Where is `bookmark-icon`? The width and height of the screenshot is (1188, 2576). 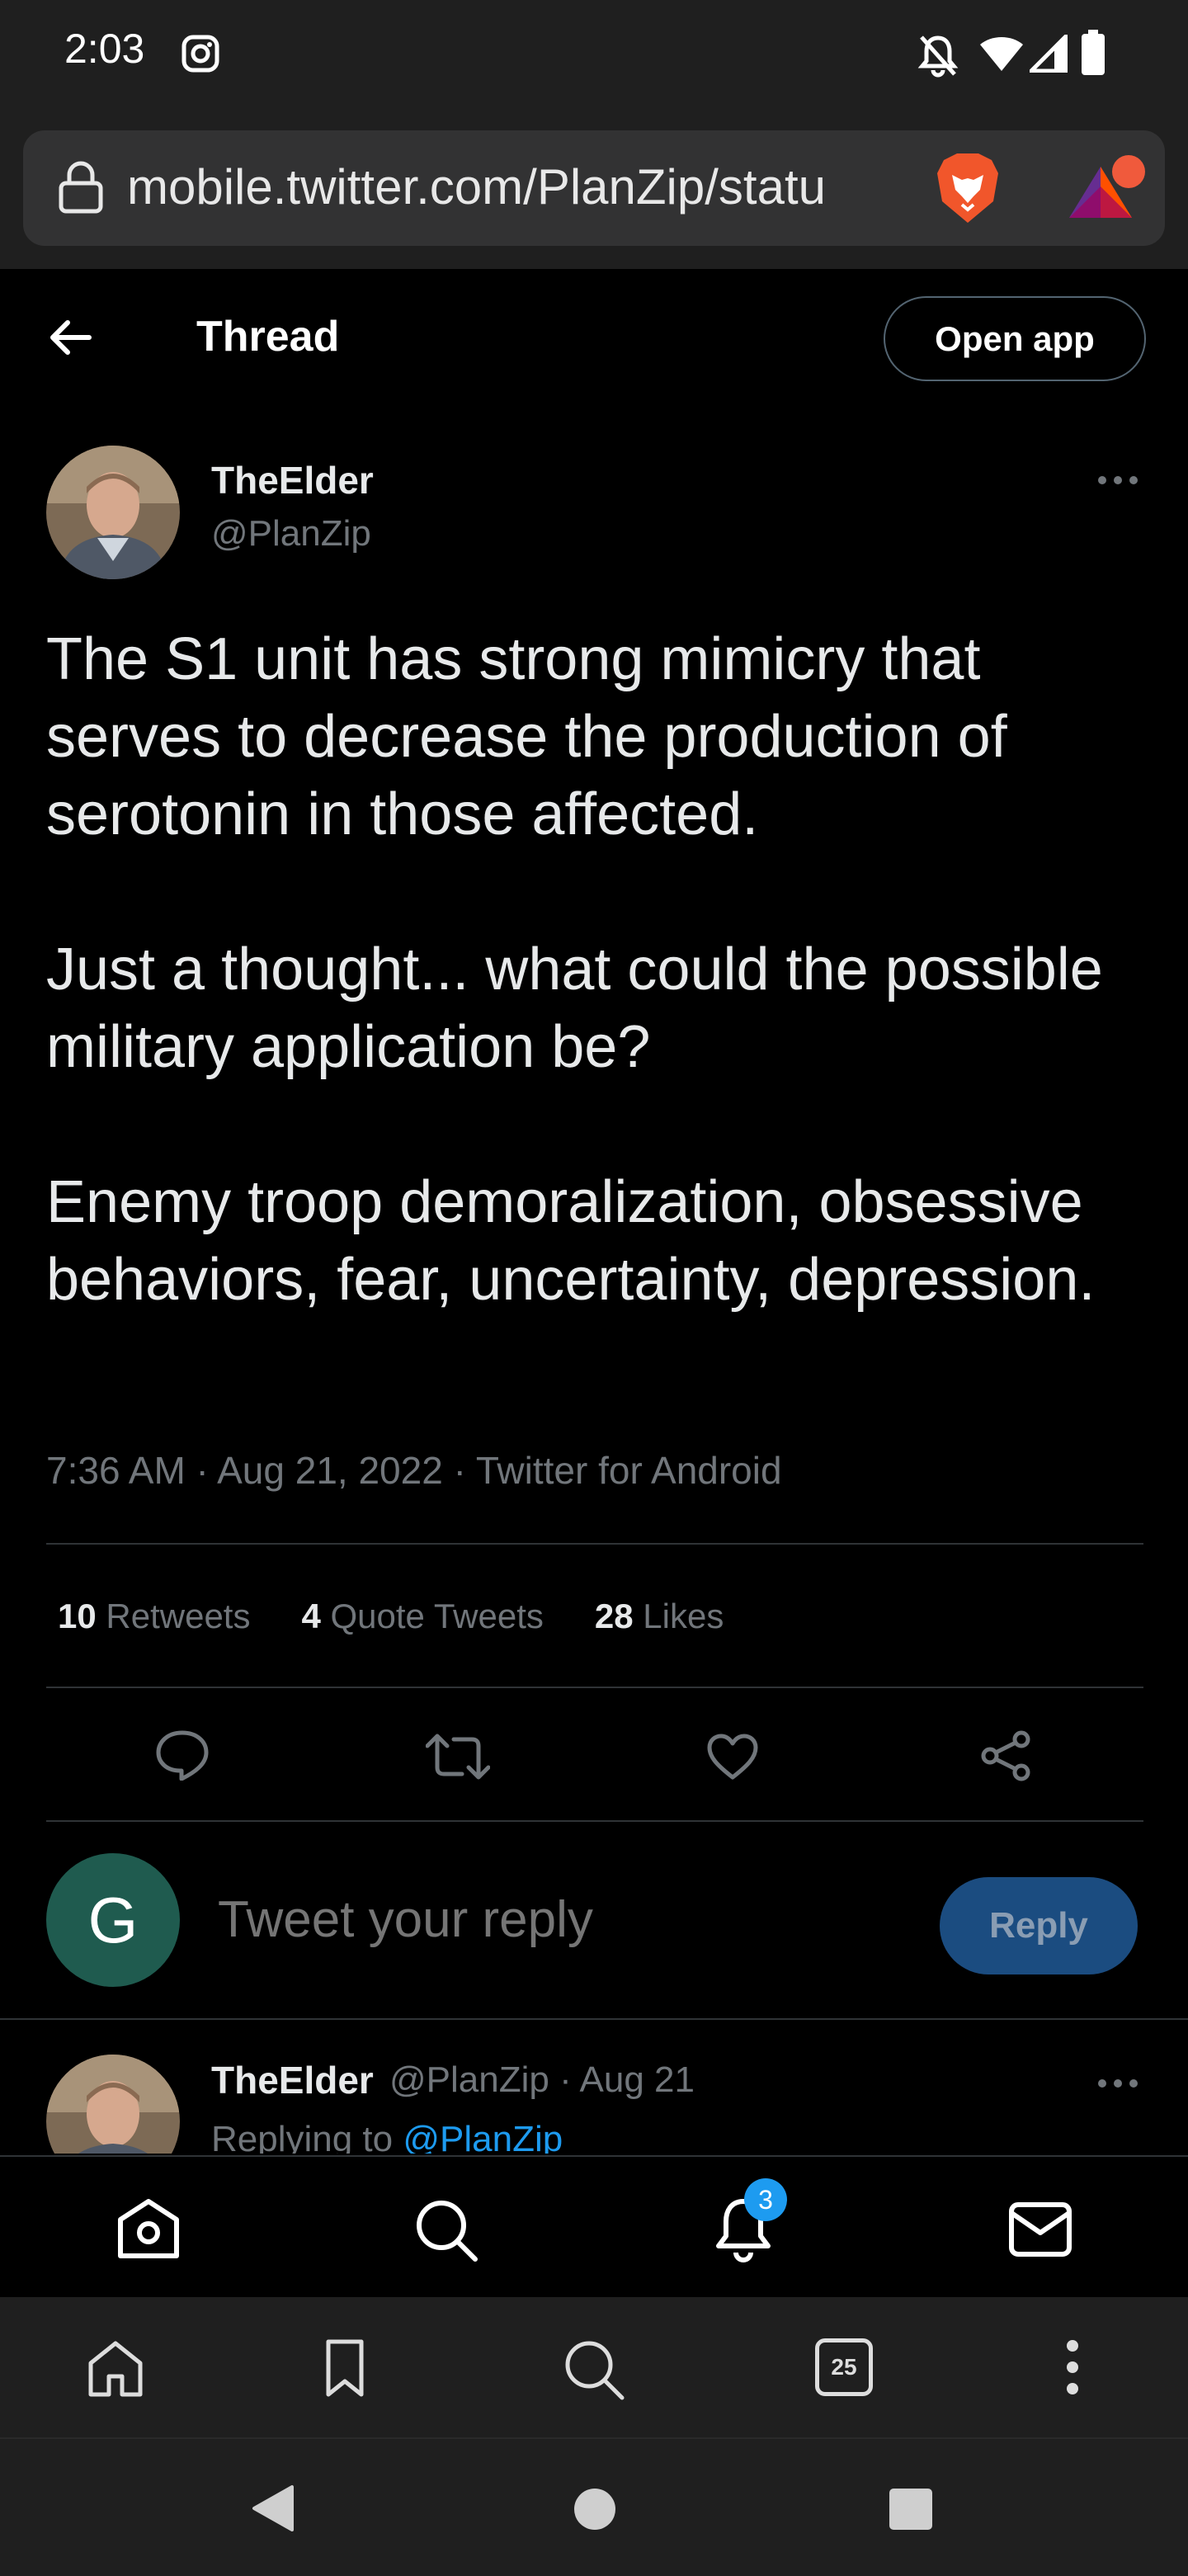 bookmark-icon is located at coordinates (345, 2368).